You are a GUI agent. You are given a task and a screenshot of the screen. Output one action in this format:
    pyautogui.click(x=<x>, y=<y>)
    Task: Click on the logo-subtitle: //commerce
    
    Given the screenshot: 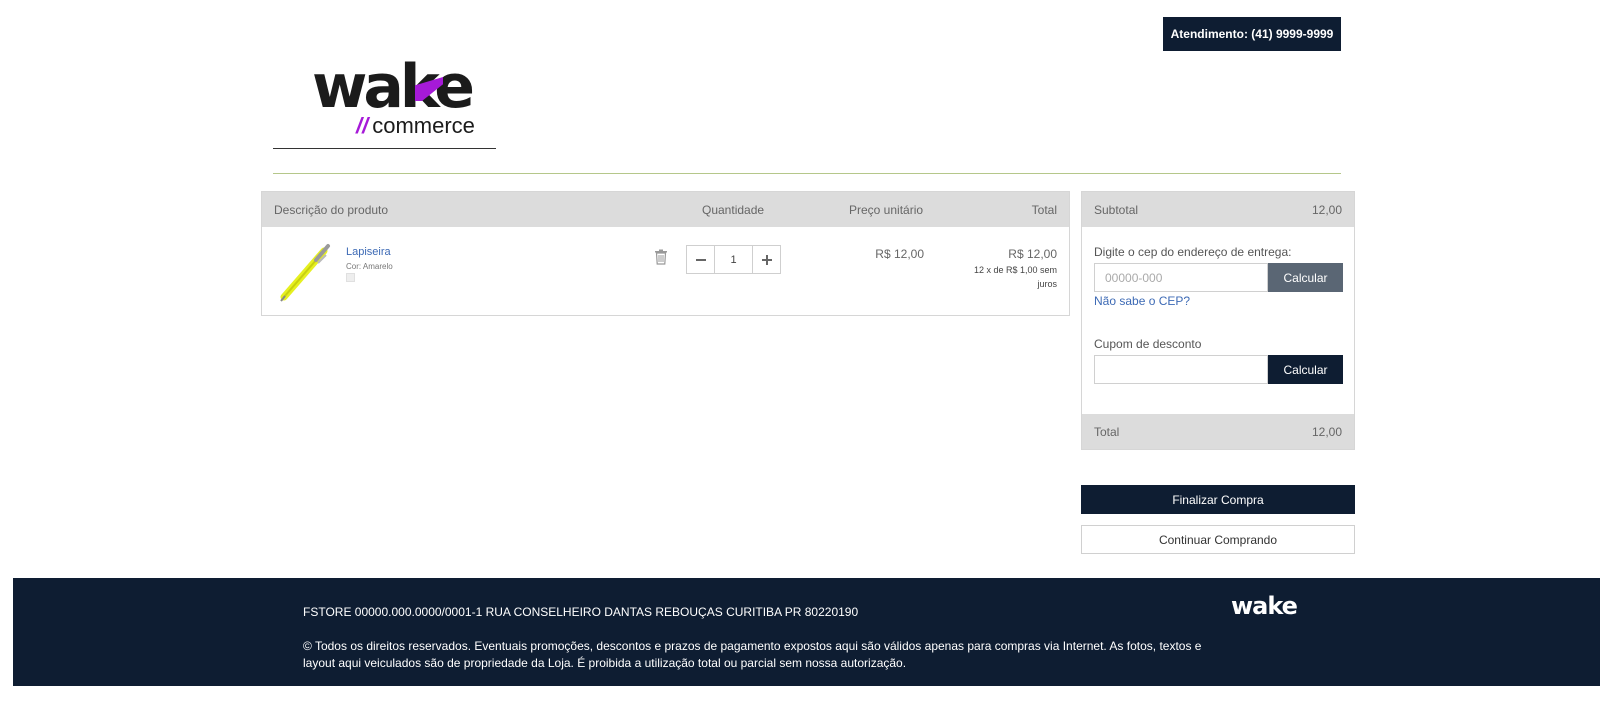 What is the action you would take?
    pyautogui.click(x=415, y=126)
    